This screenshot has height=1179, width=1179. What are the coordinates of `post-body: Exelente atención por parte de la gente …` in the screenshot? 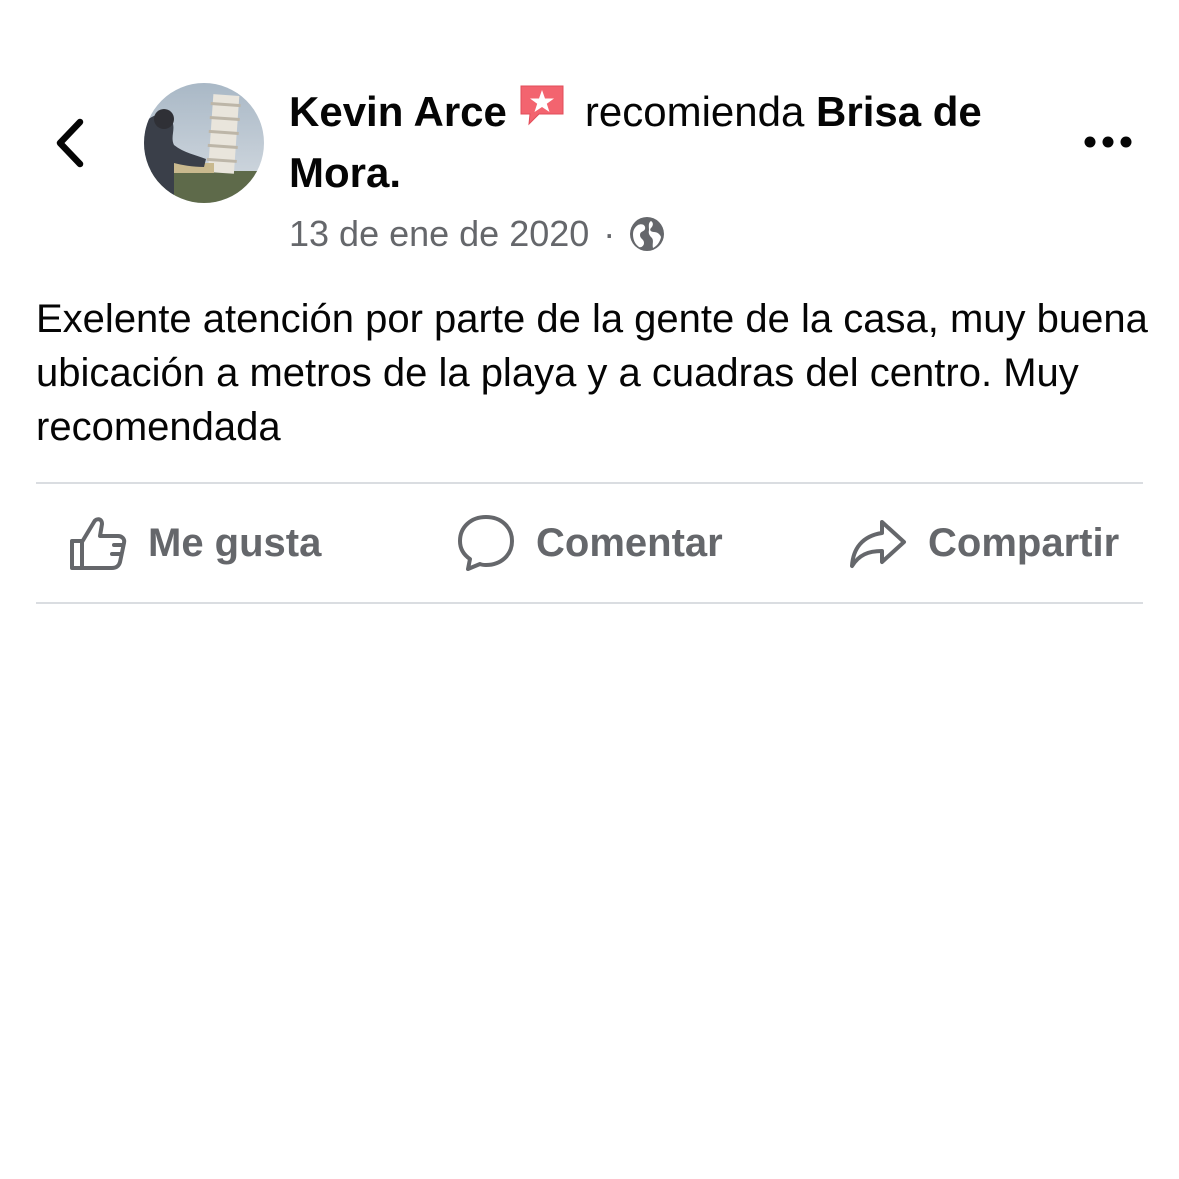 It's located at (592, 373).